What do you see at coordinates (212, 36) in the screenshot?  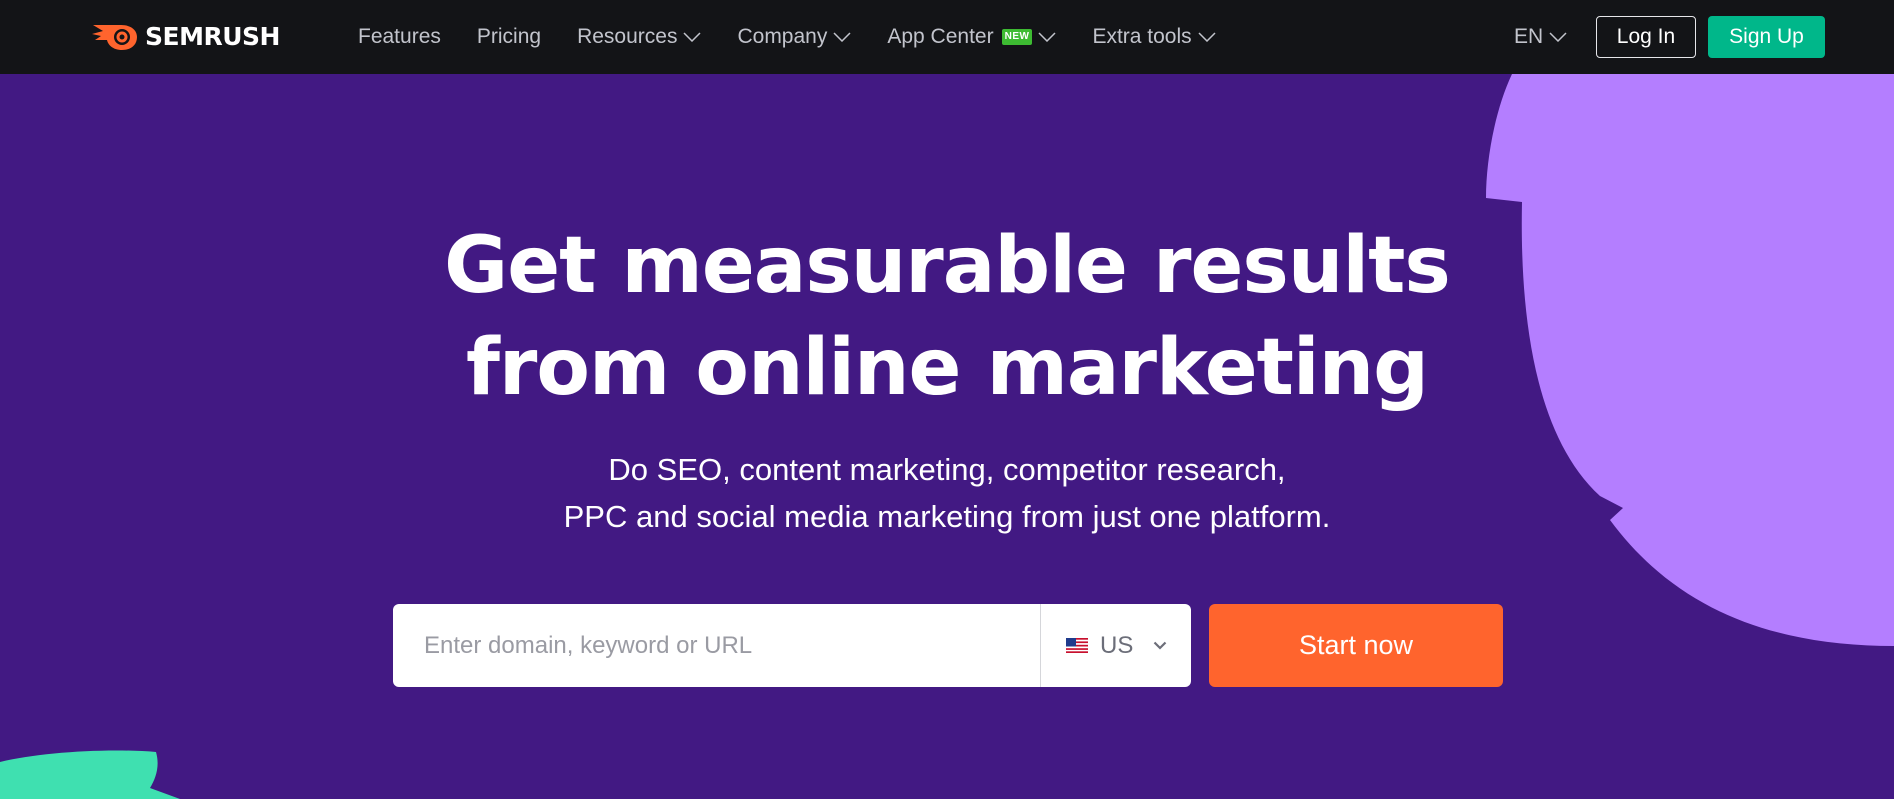 I see `logo-wordmark: SEMRUSH` at bounding box center [212, 36].